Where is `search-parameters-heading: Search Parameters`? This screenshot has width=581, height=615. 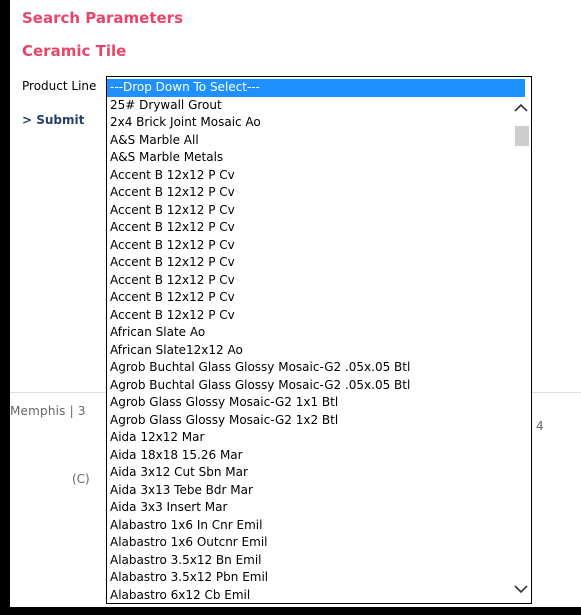
search-parameters-heading: Search Parameters is located at coordinates (102, 18).